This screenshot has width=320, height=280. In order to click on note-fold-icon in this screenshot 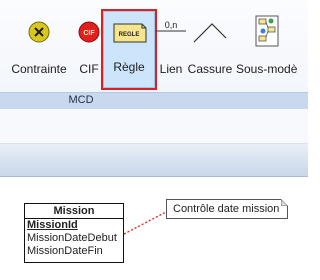, I will do `click(284, 202)`.